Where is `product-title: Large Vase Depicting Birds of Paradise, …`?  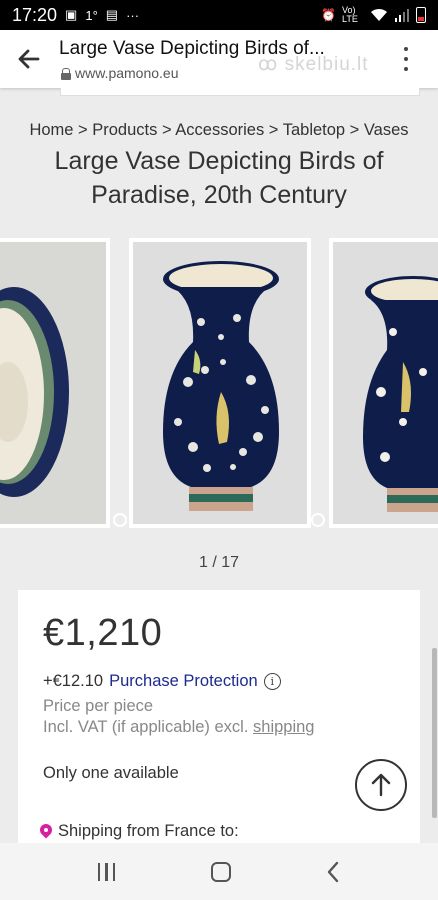 product-title: Large Vase Depicting Birds of Paradise, … is located at coordinates (219, 178).